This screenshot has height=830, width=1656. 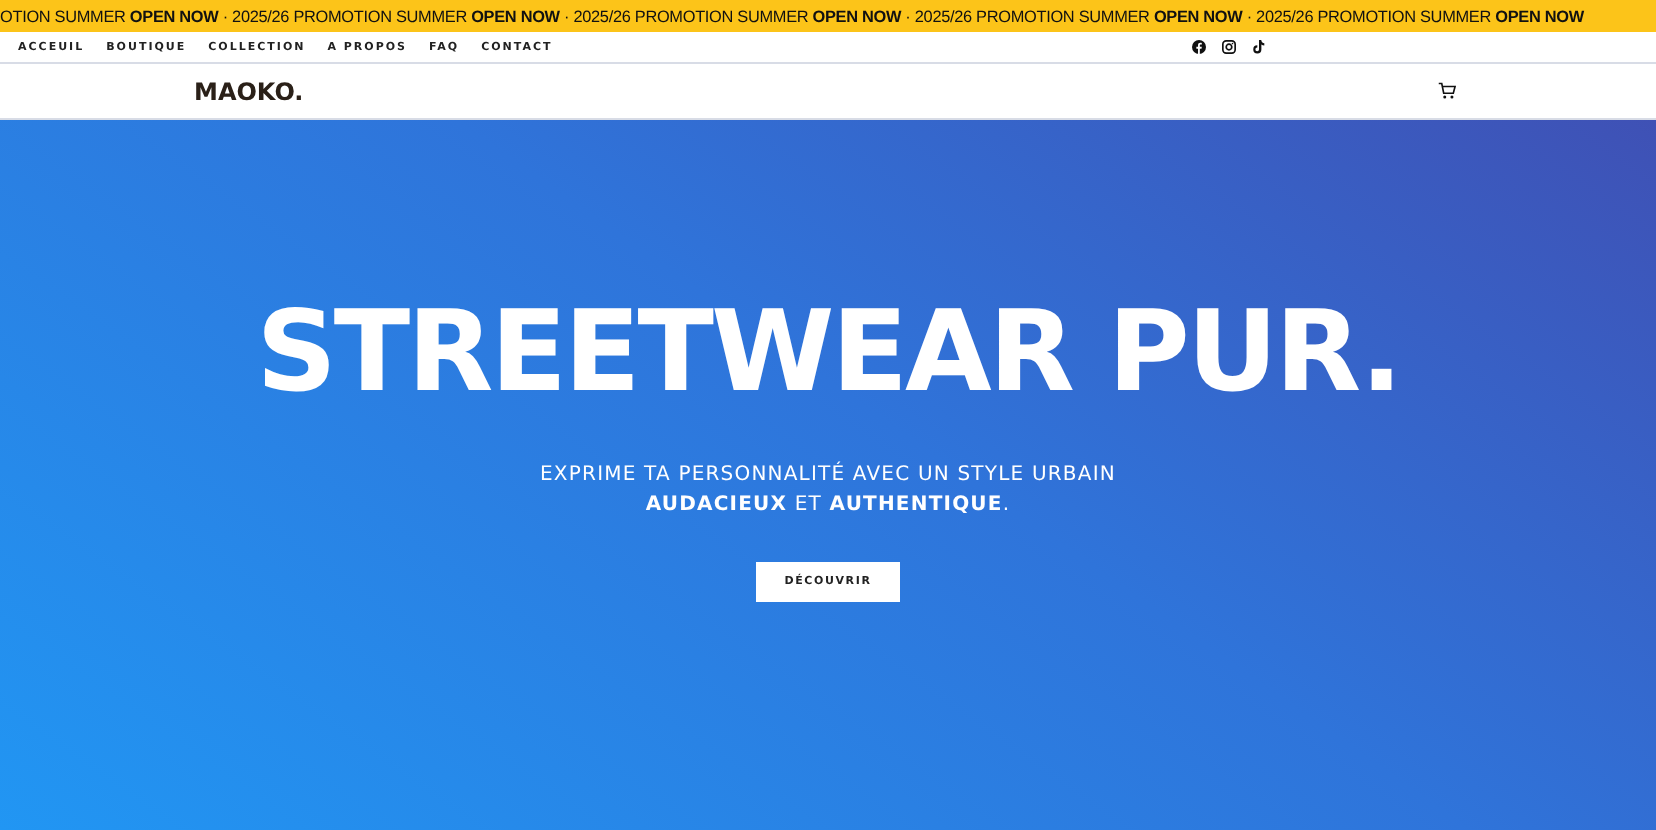 What do you see at coordinates (1447, 91) in the screenshot?
I see `cart-icon` at bounding box center [1447, 91].